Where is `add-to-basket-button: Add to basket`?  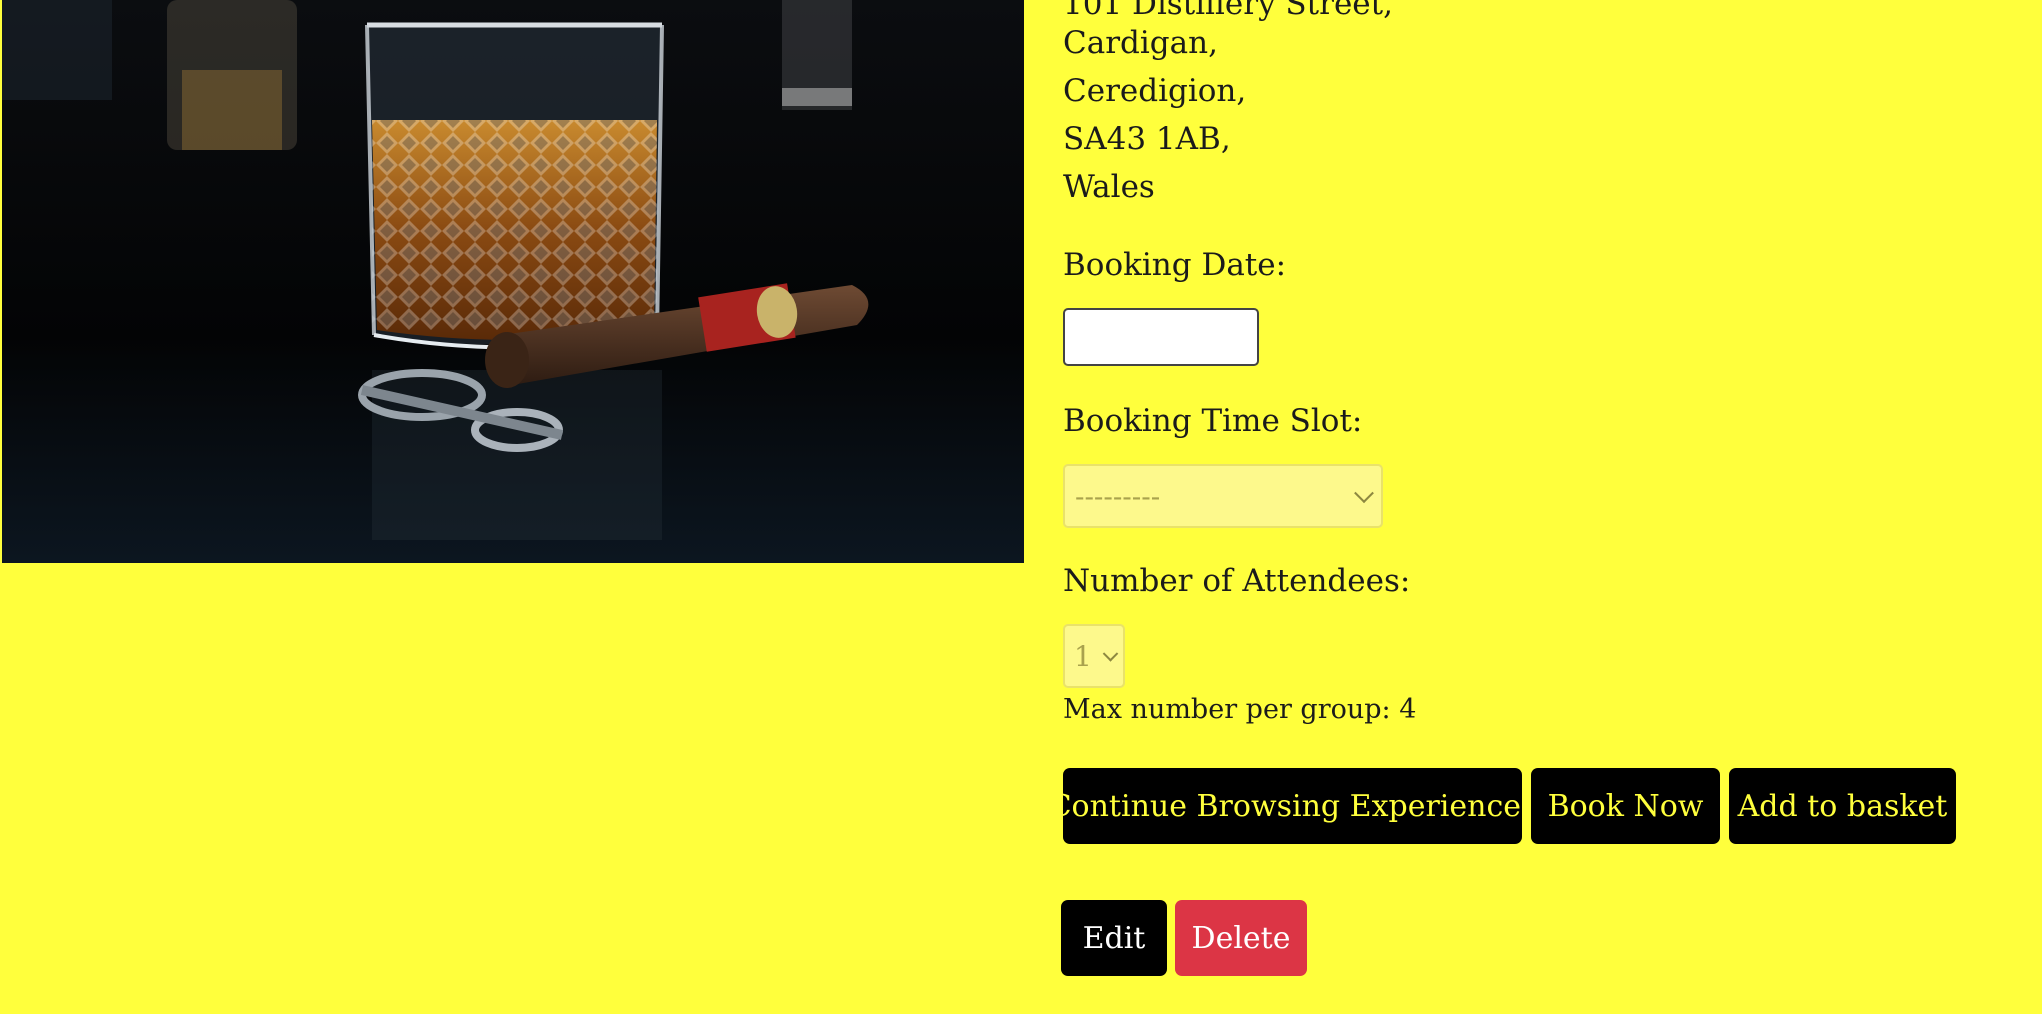 add-to-basket-button: Add to basket is located at coordinates (1842, 806).